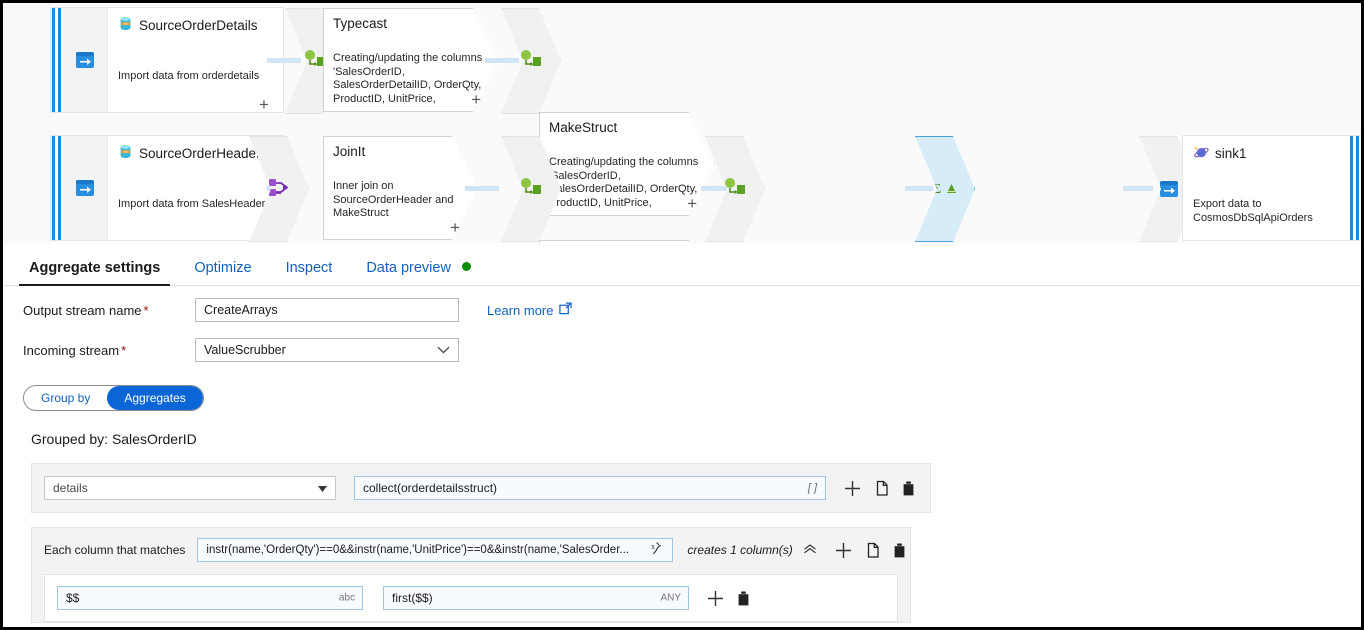 The width and height of the screenshot is (1364, 630). I want to click on transform-node-title: MakeStruct, so click(583, 127).